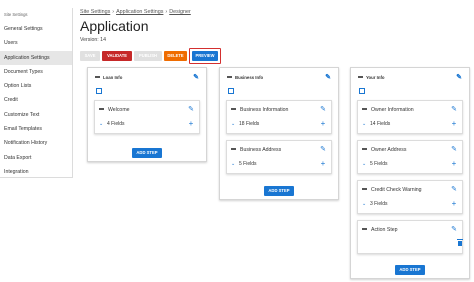  I want to click on page-title: Application, so click(114, 26).